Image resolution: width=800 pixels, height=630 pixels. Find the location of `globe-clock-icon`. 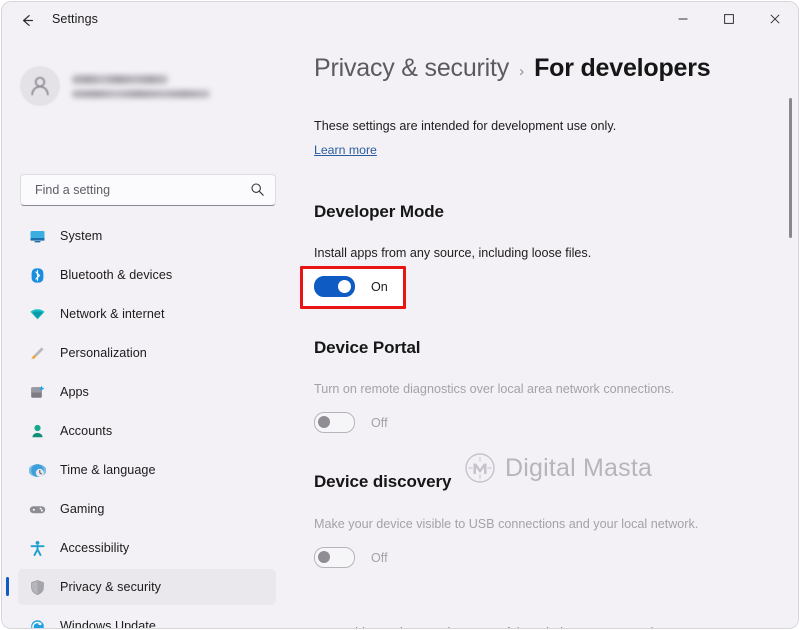

globe-clock-icon is located at coordinates (37, 470).